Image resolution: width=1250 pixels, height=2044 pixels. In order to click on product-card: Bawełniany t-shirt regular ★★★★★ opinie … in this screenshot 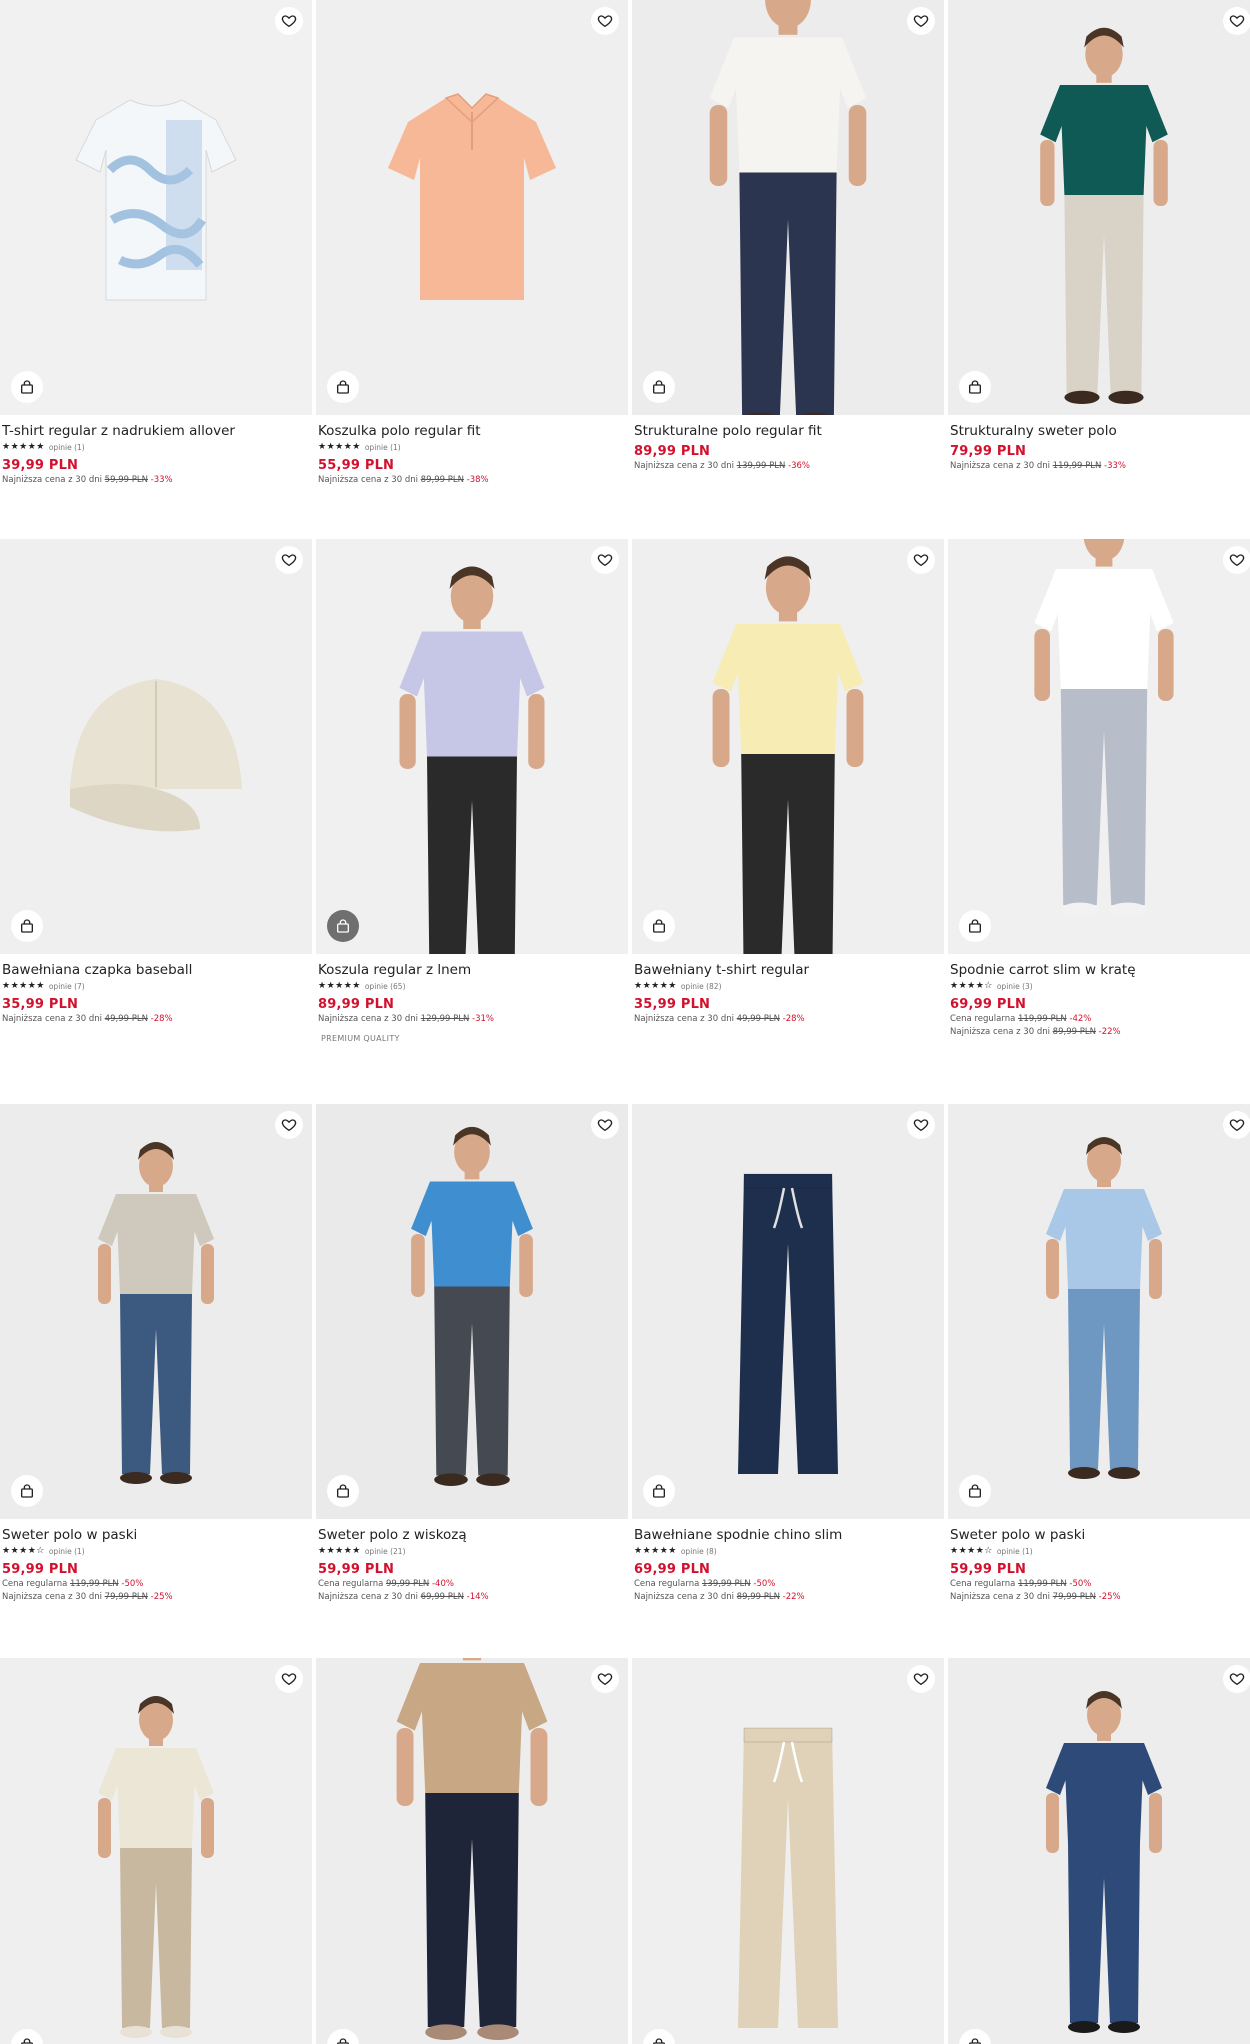, I will do `click(788, 782)`.